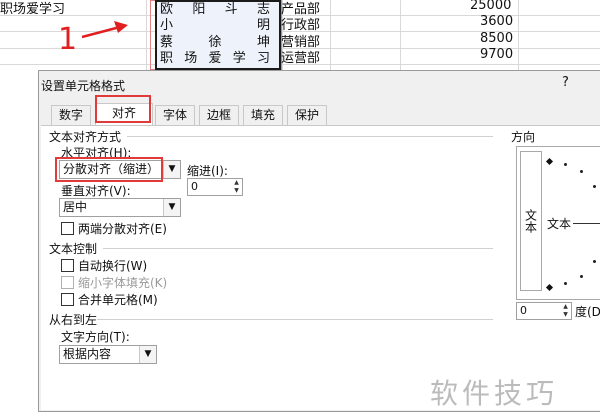 The image size is (600, 412). Describe the element at coordinates (109, 169) in the screenshot. I see `highlight-box-horizontal` at that location.